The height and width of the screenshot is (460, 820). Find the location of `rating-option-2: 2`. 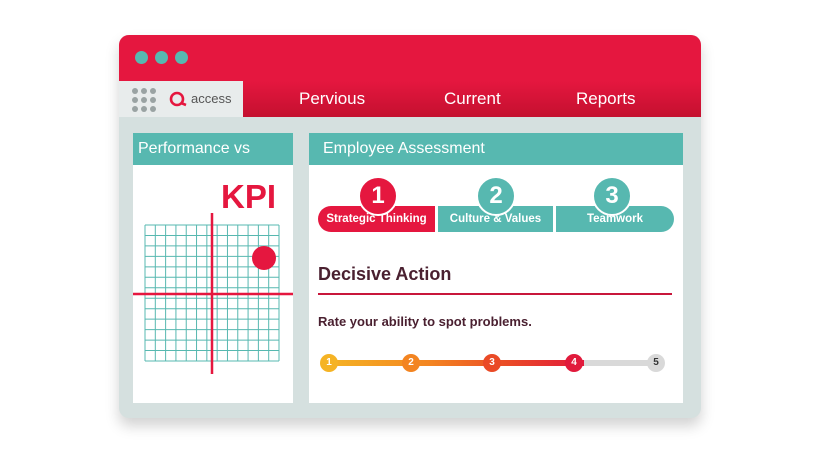

rating-option-2: 2 is located at coordinates (411, 363).